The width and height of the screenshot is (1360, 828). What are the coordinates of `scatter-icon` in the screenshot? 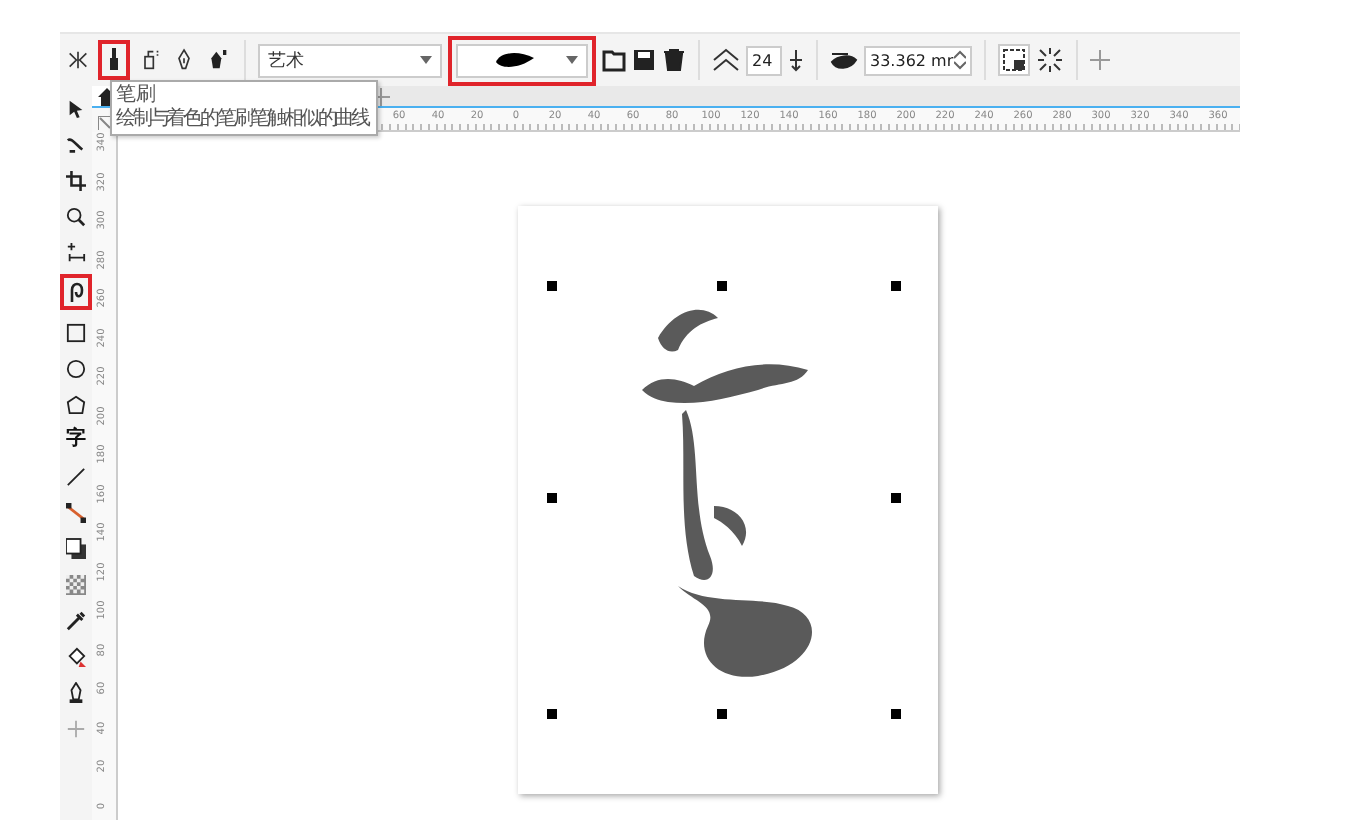 It's located at (1050, 60).